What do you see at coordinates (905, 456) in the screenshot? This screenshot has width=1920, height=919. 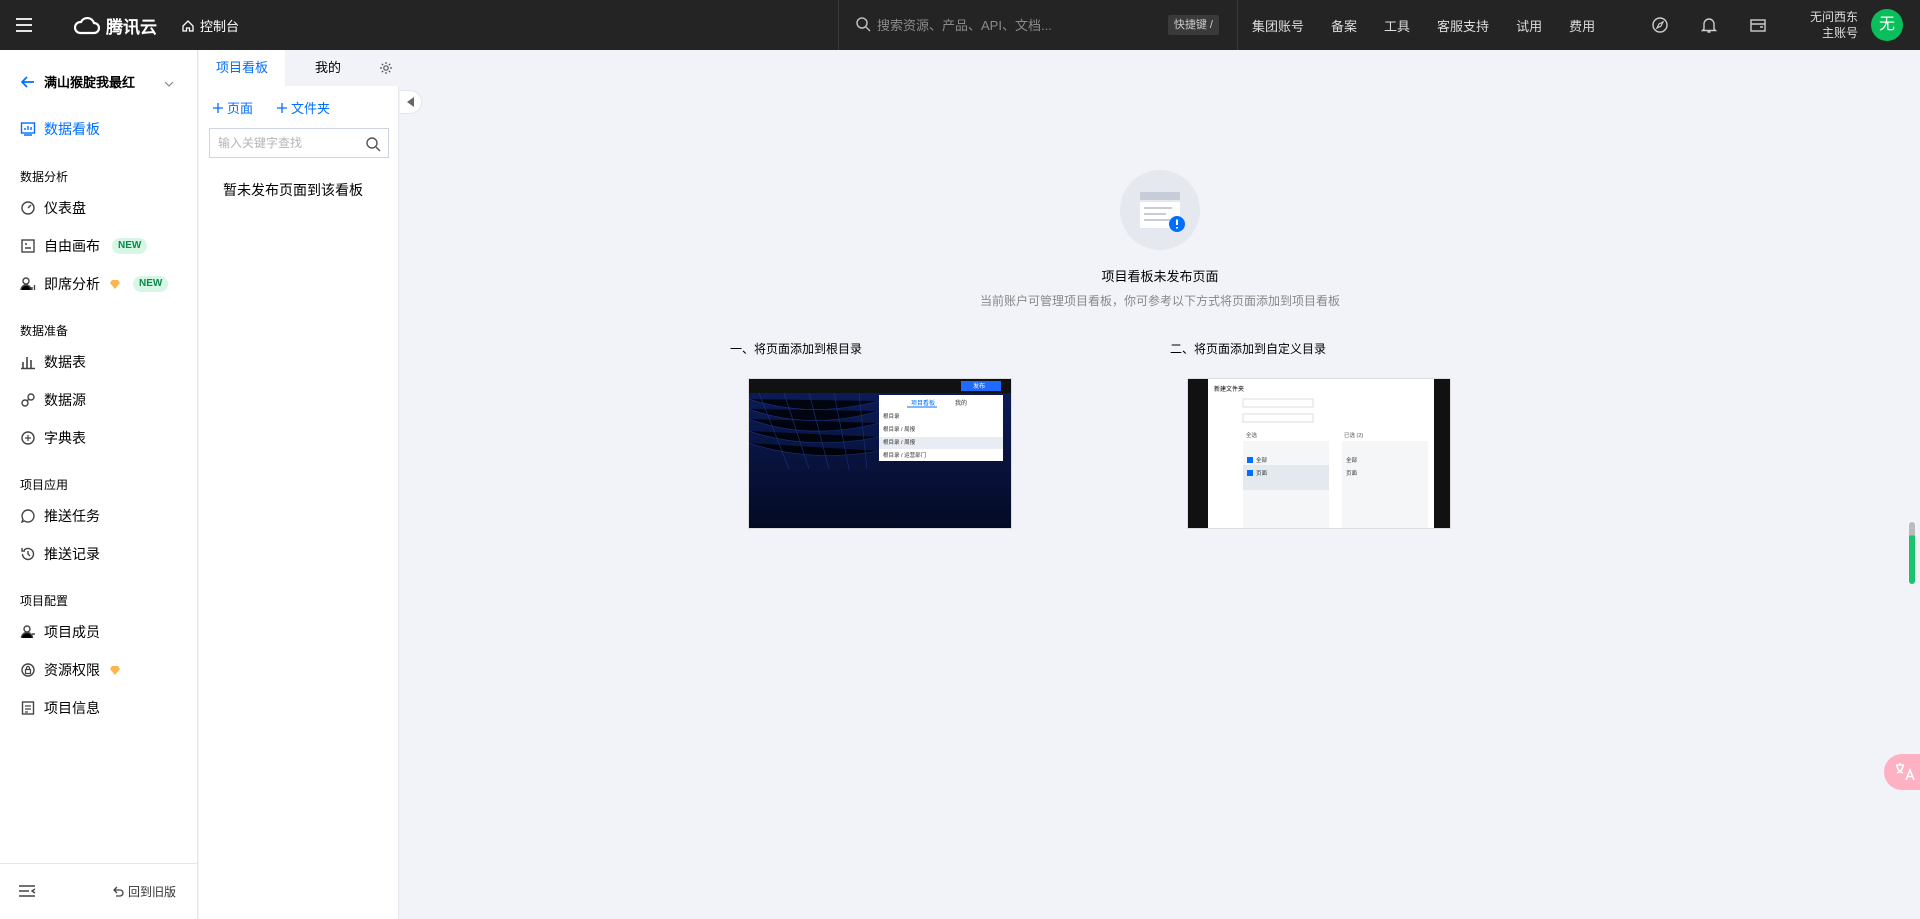 I see `shot1-row: 根目录 / 运营部门` at bounding box center [905, 456].